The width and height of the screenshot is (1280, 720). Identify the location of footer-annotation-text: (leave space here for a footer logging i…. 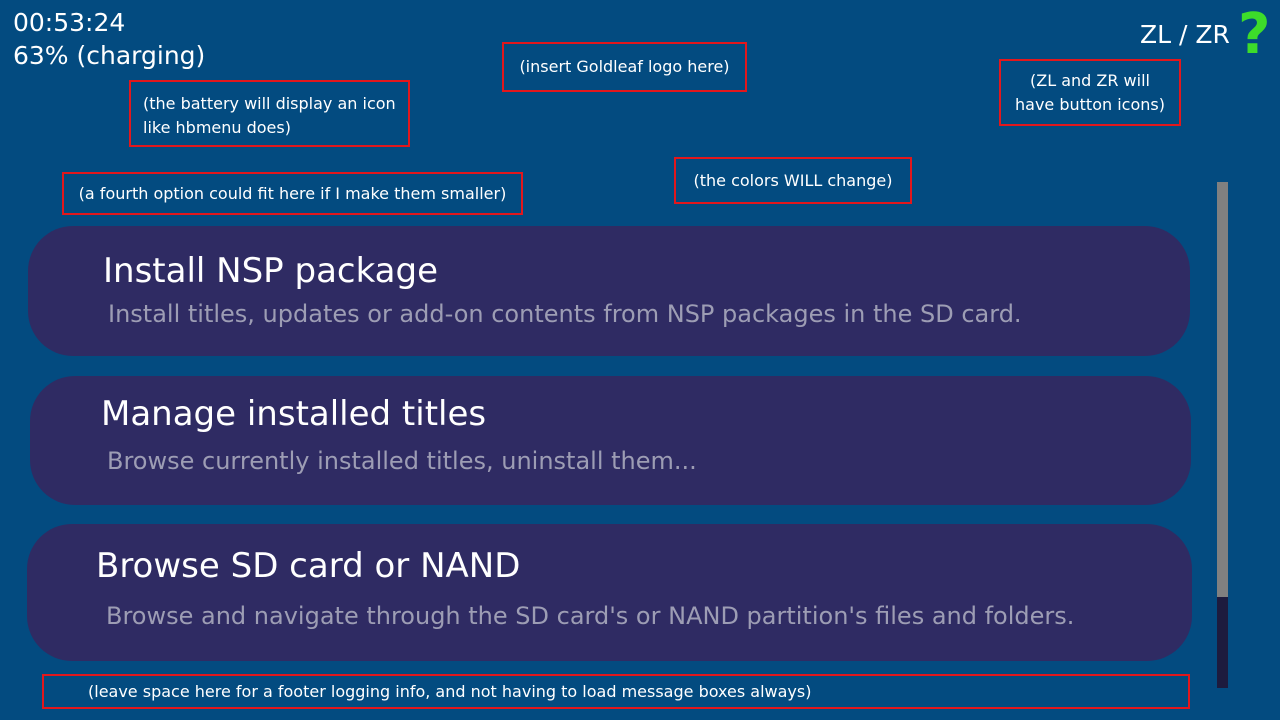
(450, 691).